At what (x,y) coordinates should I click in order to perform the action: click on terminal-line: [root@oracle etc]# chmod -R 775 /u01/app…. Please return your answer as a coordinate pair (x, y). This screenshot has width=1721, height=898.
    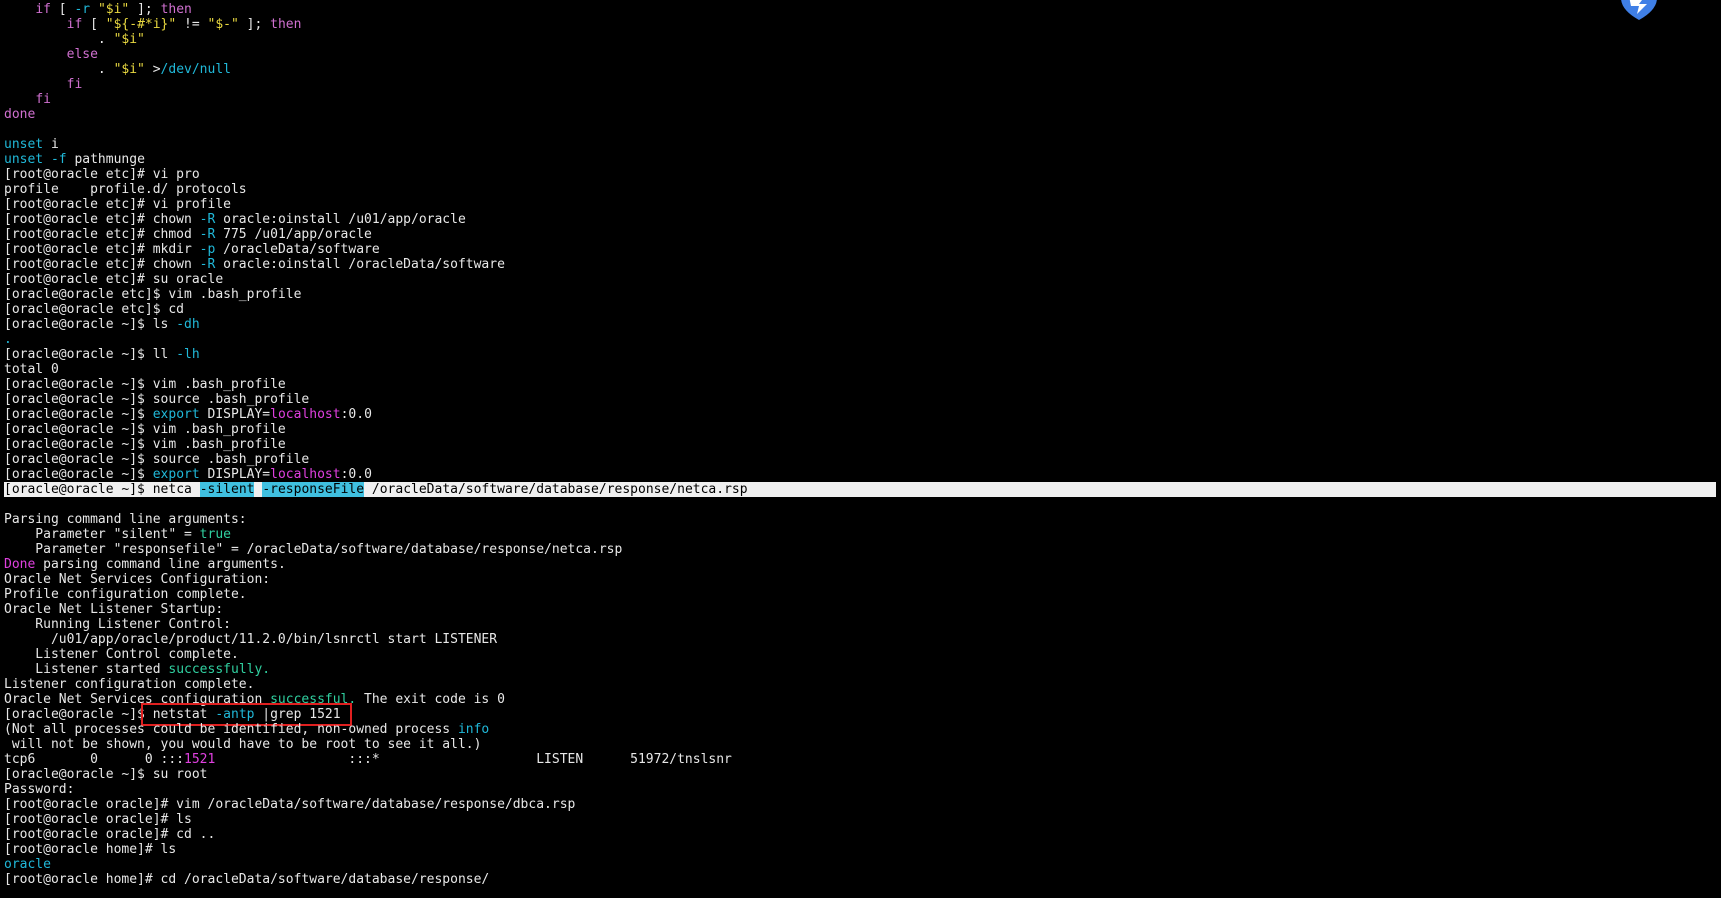
    Looking at the image, I should click on (860, 234).